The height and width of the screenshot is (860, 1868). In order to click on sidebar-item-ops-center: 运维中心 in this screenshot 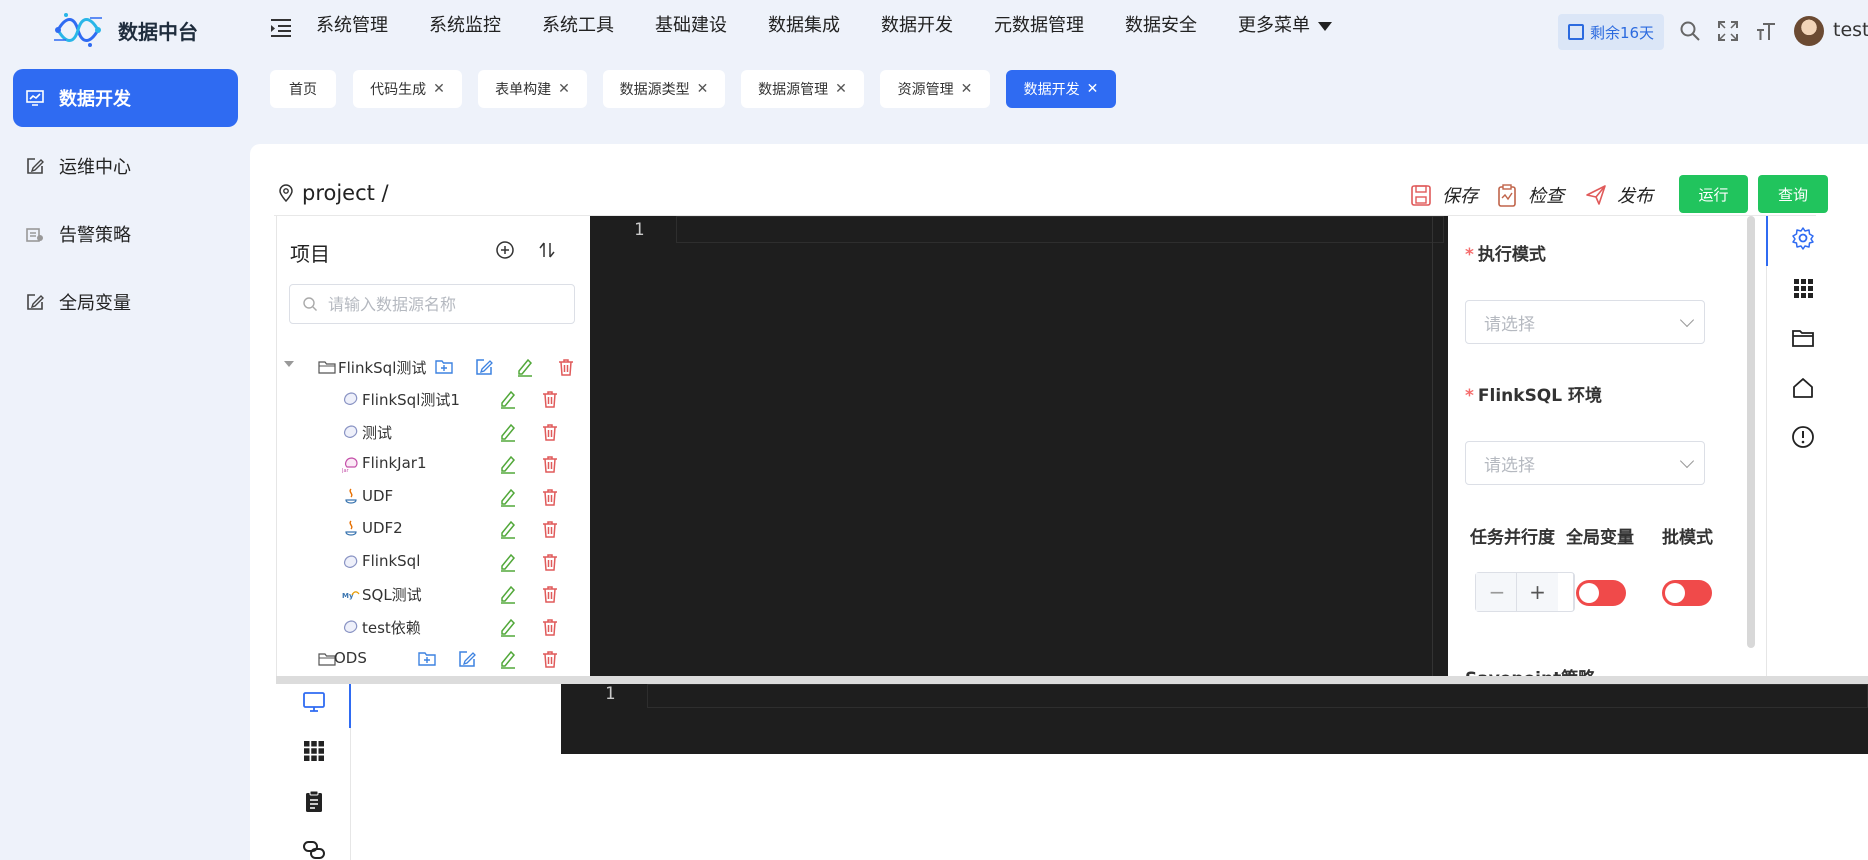, I will do `click(125, 166)`.